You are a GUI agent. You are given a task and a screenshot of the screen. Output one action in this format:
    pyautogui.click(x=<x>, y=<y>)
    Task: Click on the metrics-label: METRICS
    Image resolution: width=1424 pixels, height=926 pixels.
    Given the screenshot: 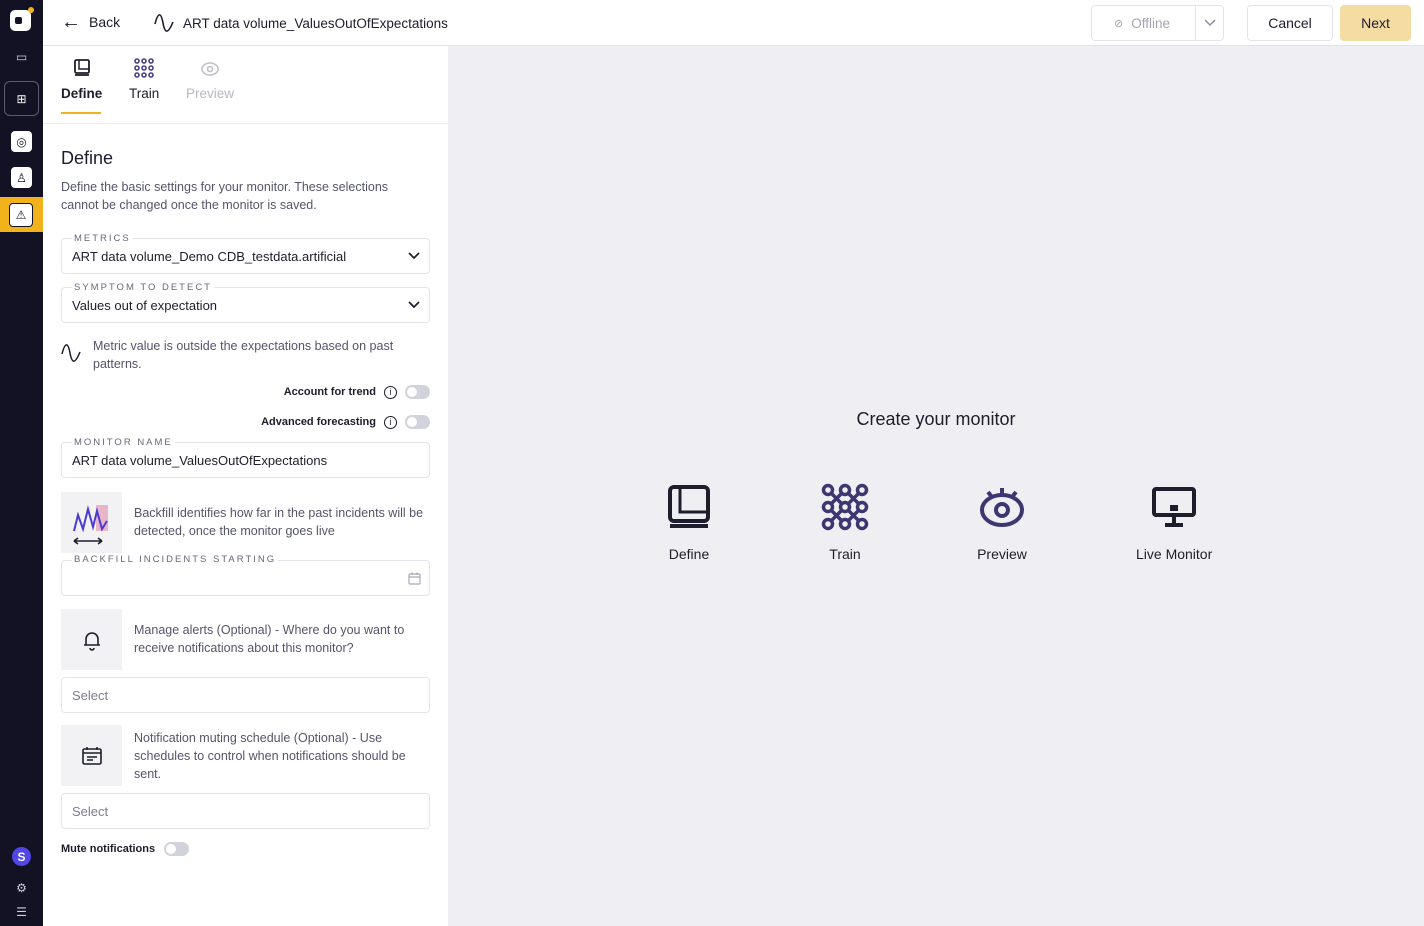 What is the action you would take?
    pyautogui.click(x=102, y=238)
    